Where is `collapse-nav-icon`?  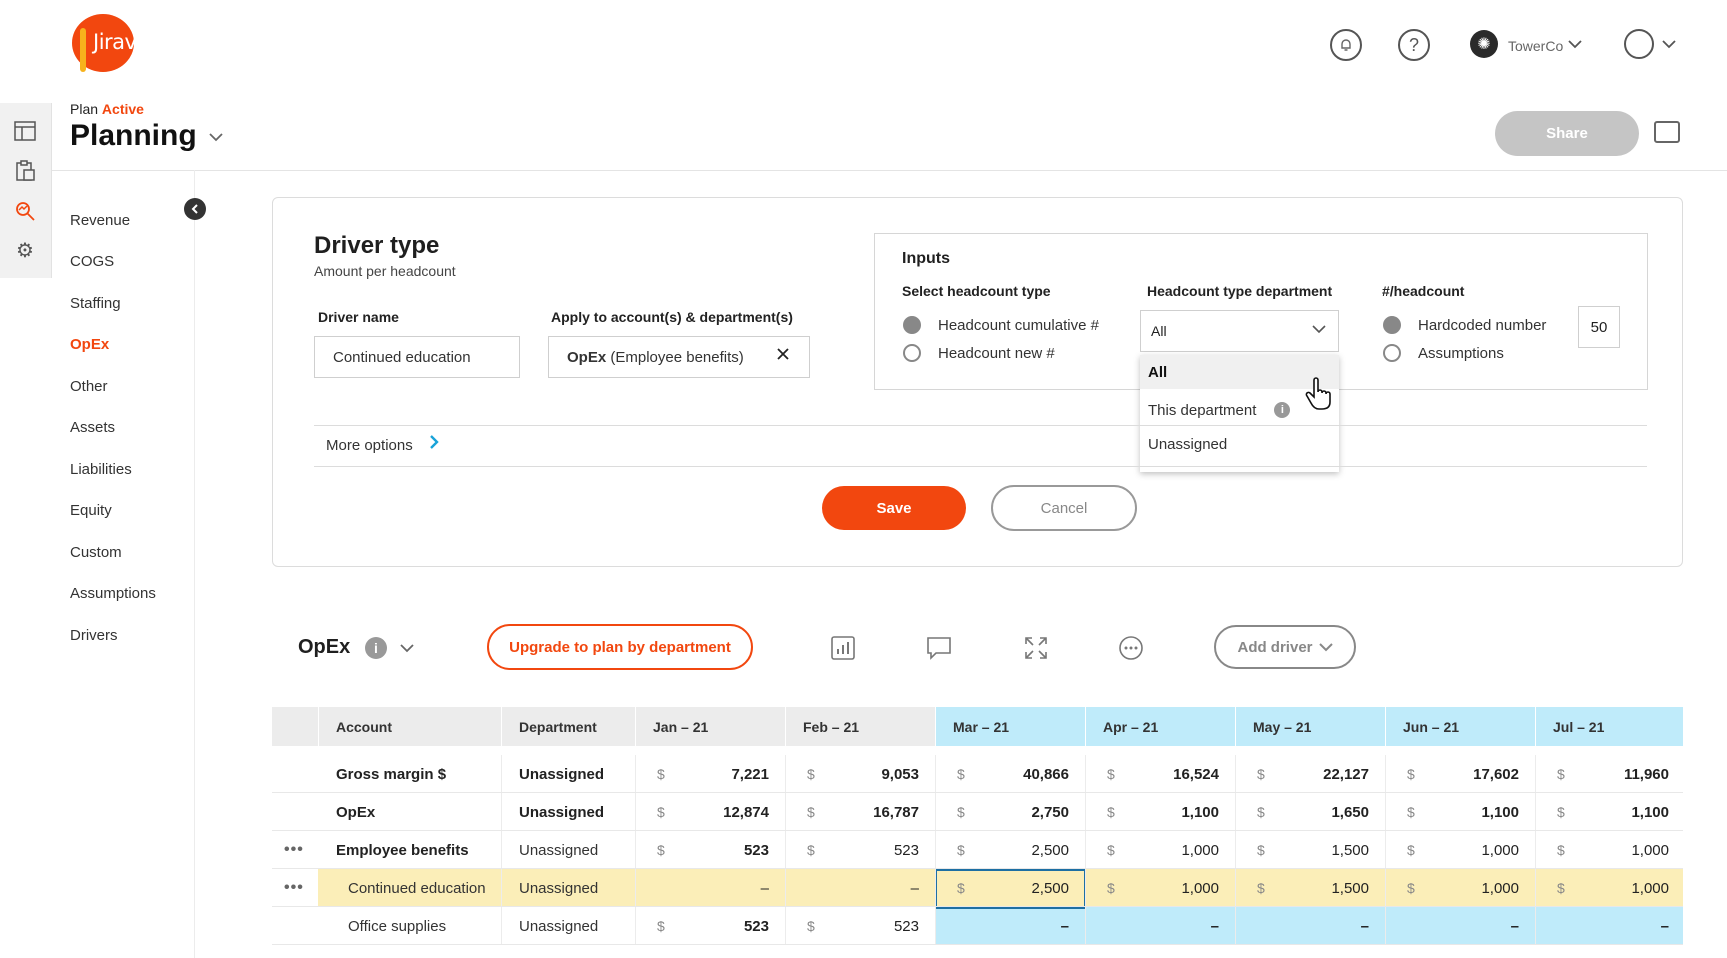
collapse-nav-icon is located at coordinates (195, 209).